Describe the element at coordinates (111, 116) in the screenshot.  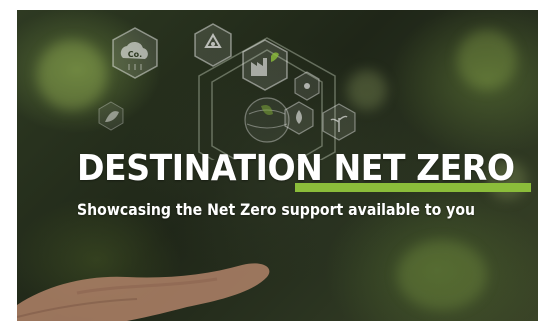
I see `leaf-icon` at that location.